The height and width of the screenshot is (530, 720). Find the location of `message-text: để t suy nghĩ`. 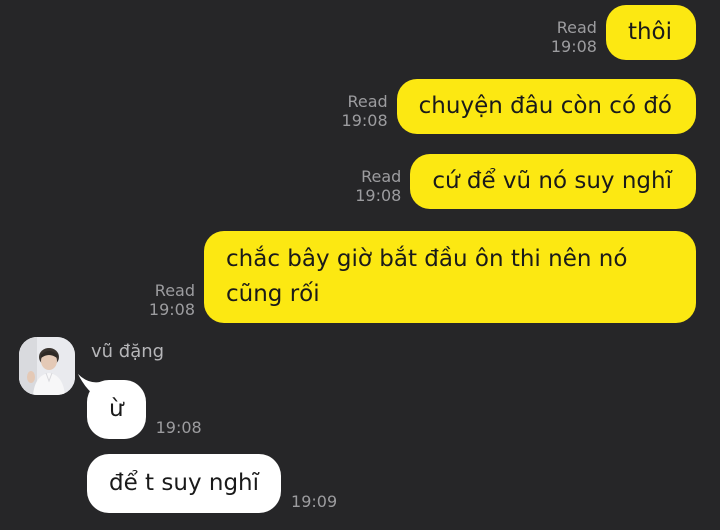

message-text: để t suy nghĩ is located at coordinates (184, 483).